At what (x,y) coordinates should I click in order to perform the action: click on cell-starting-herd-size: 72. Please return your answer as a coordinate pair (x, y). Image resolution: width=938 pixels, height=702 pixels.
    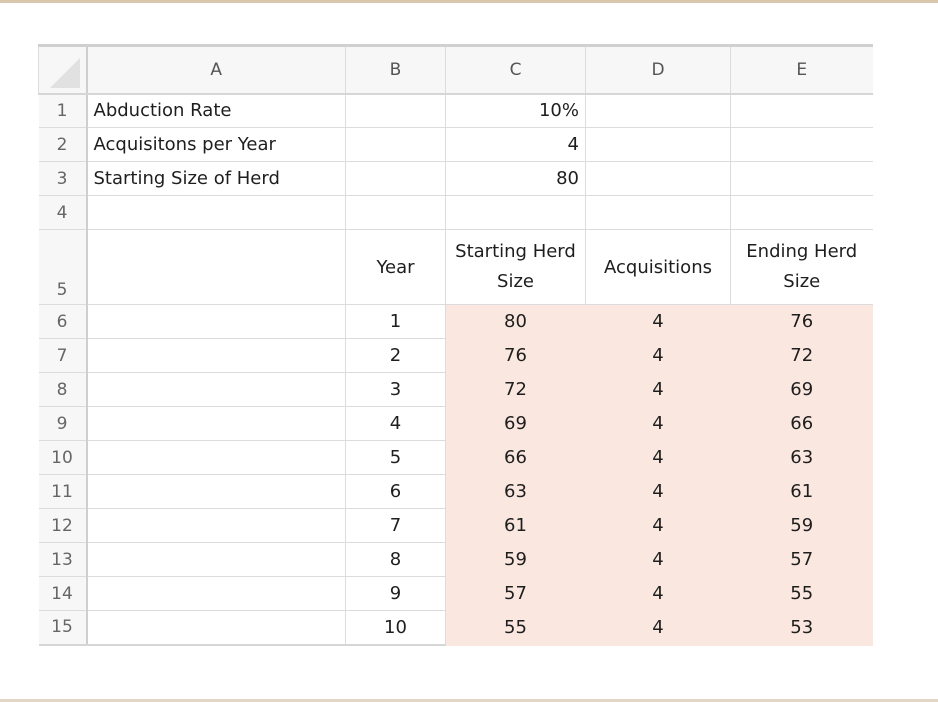
    Looking at the image, I should click on (515, 389).